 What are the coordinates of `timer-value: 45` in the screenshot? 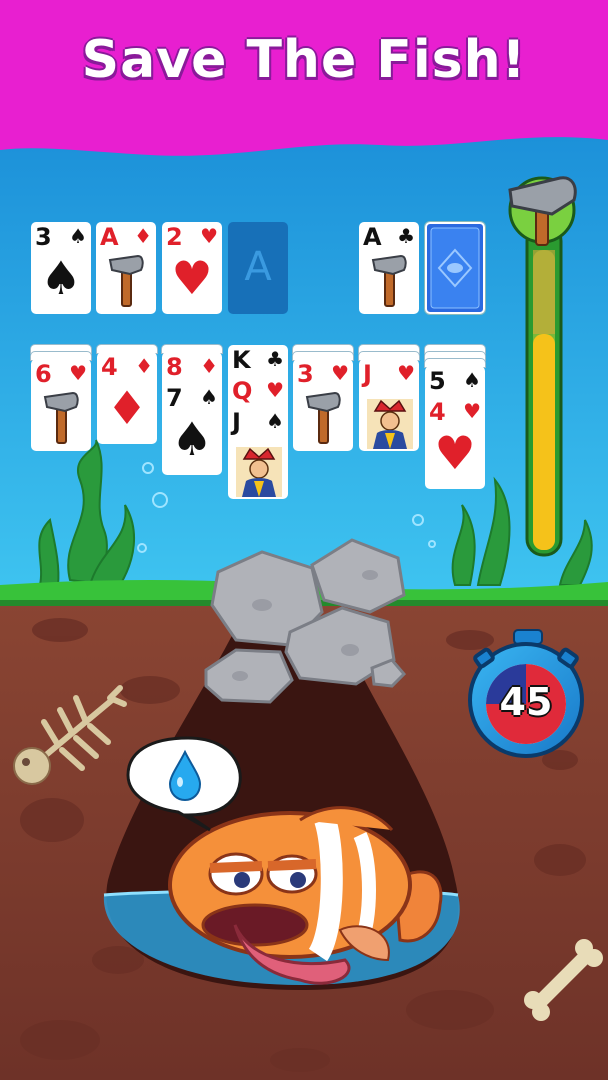 It's located at (526, 702).